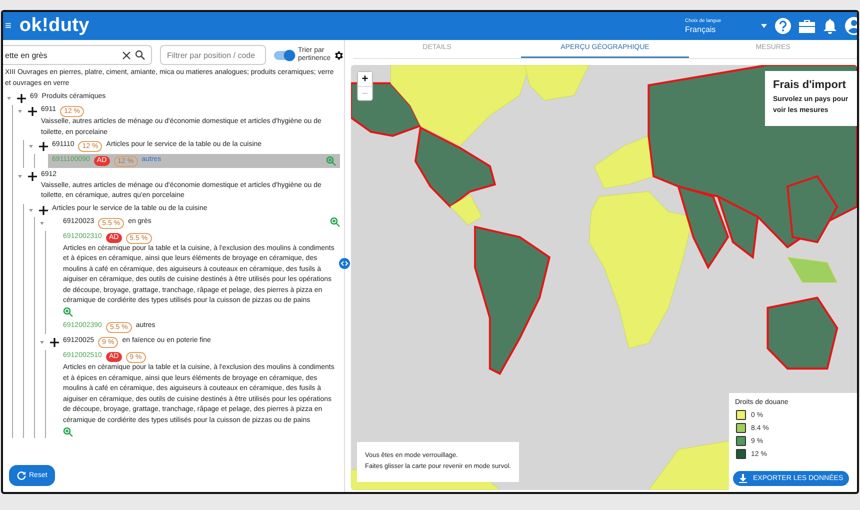 This screenshot has height=510, width=860. I want to click on logo: ok!duty, so click(54, 26).